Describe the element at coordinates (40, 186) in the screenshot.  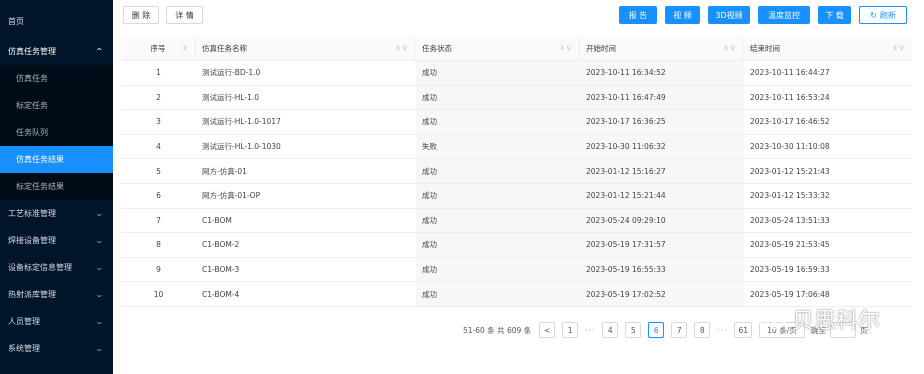
I see `sidebar-item-label: 标定任务结果` at that location.